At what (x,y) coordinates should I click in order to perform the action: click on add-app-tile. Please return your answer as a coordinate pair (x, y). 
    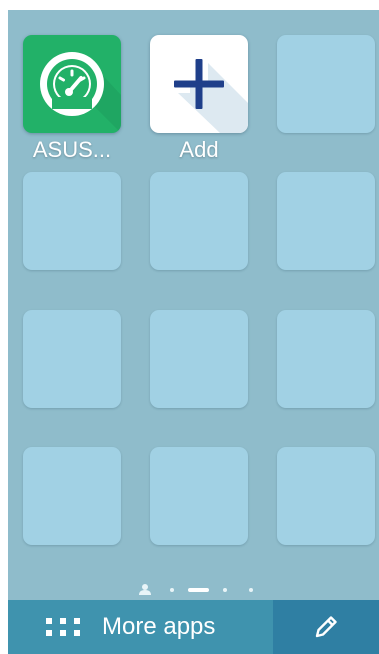
    Looking at the image, I should click on (199, 84).